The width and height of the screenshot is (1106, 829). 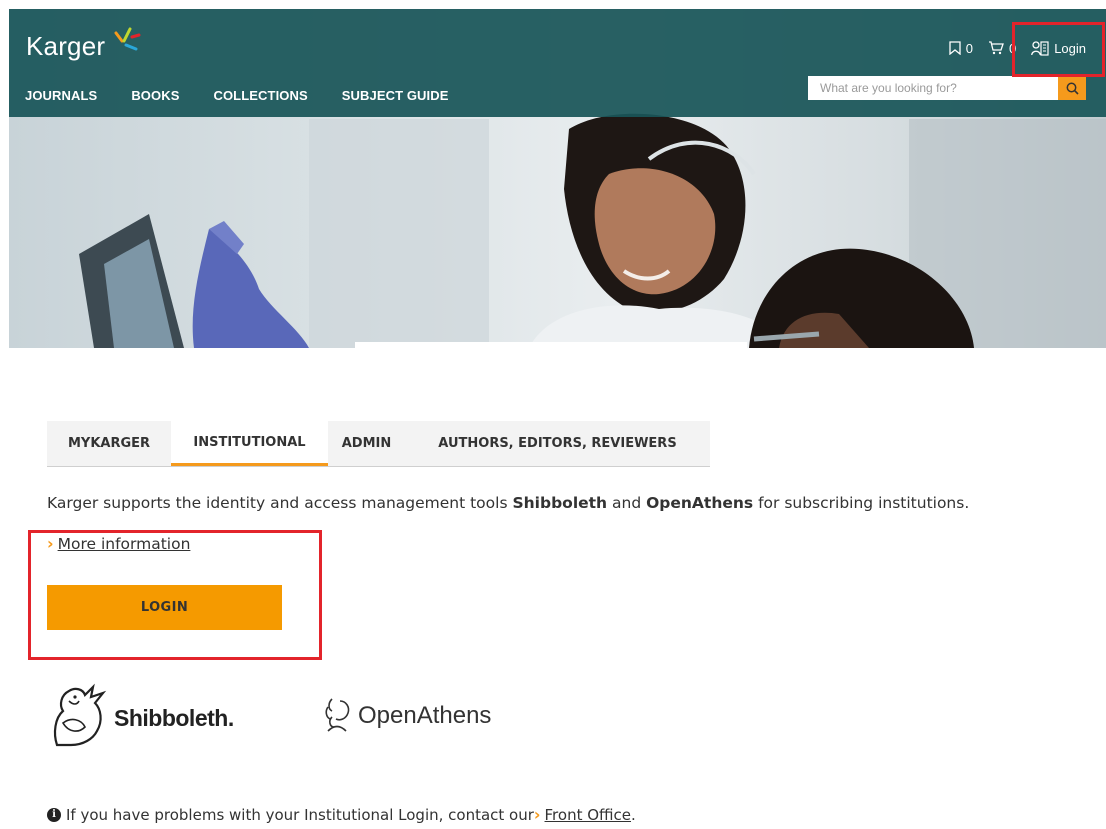 I want to click on bookmarks-button: 0, so click(x=961, y=48).